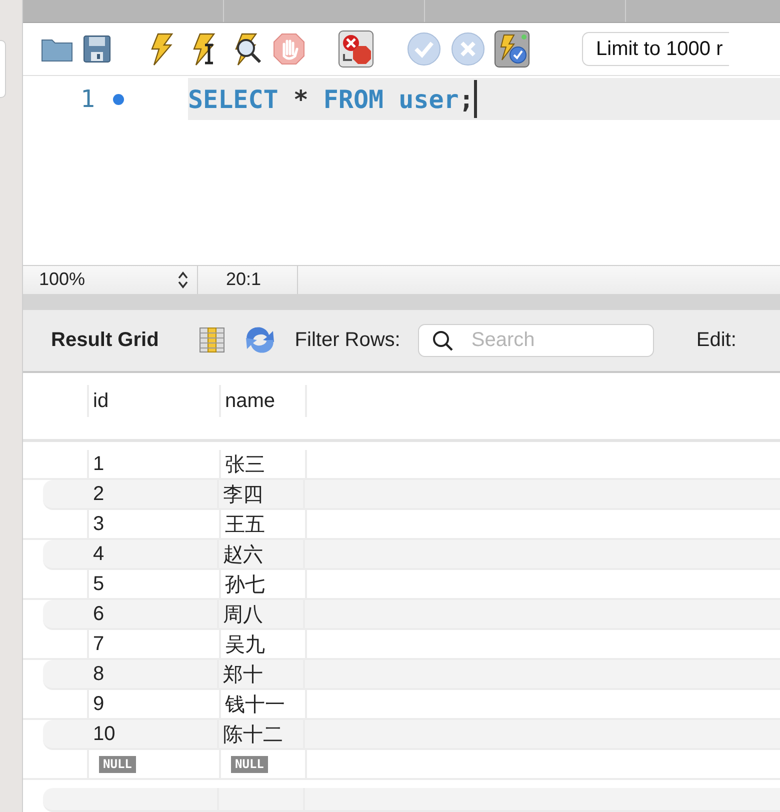 The image size is (780, 812). Describe the element at coordinates (155, 464) in the screenshot. I see `table-cell: 1` at that location.